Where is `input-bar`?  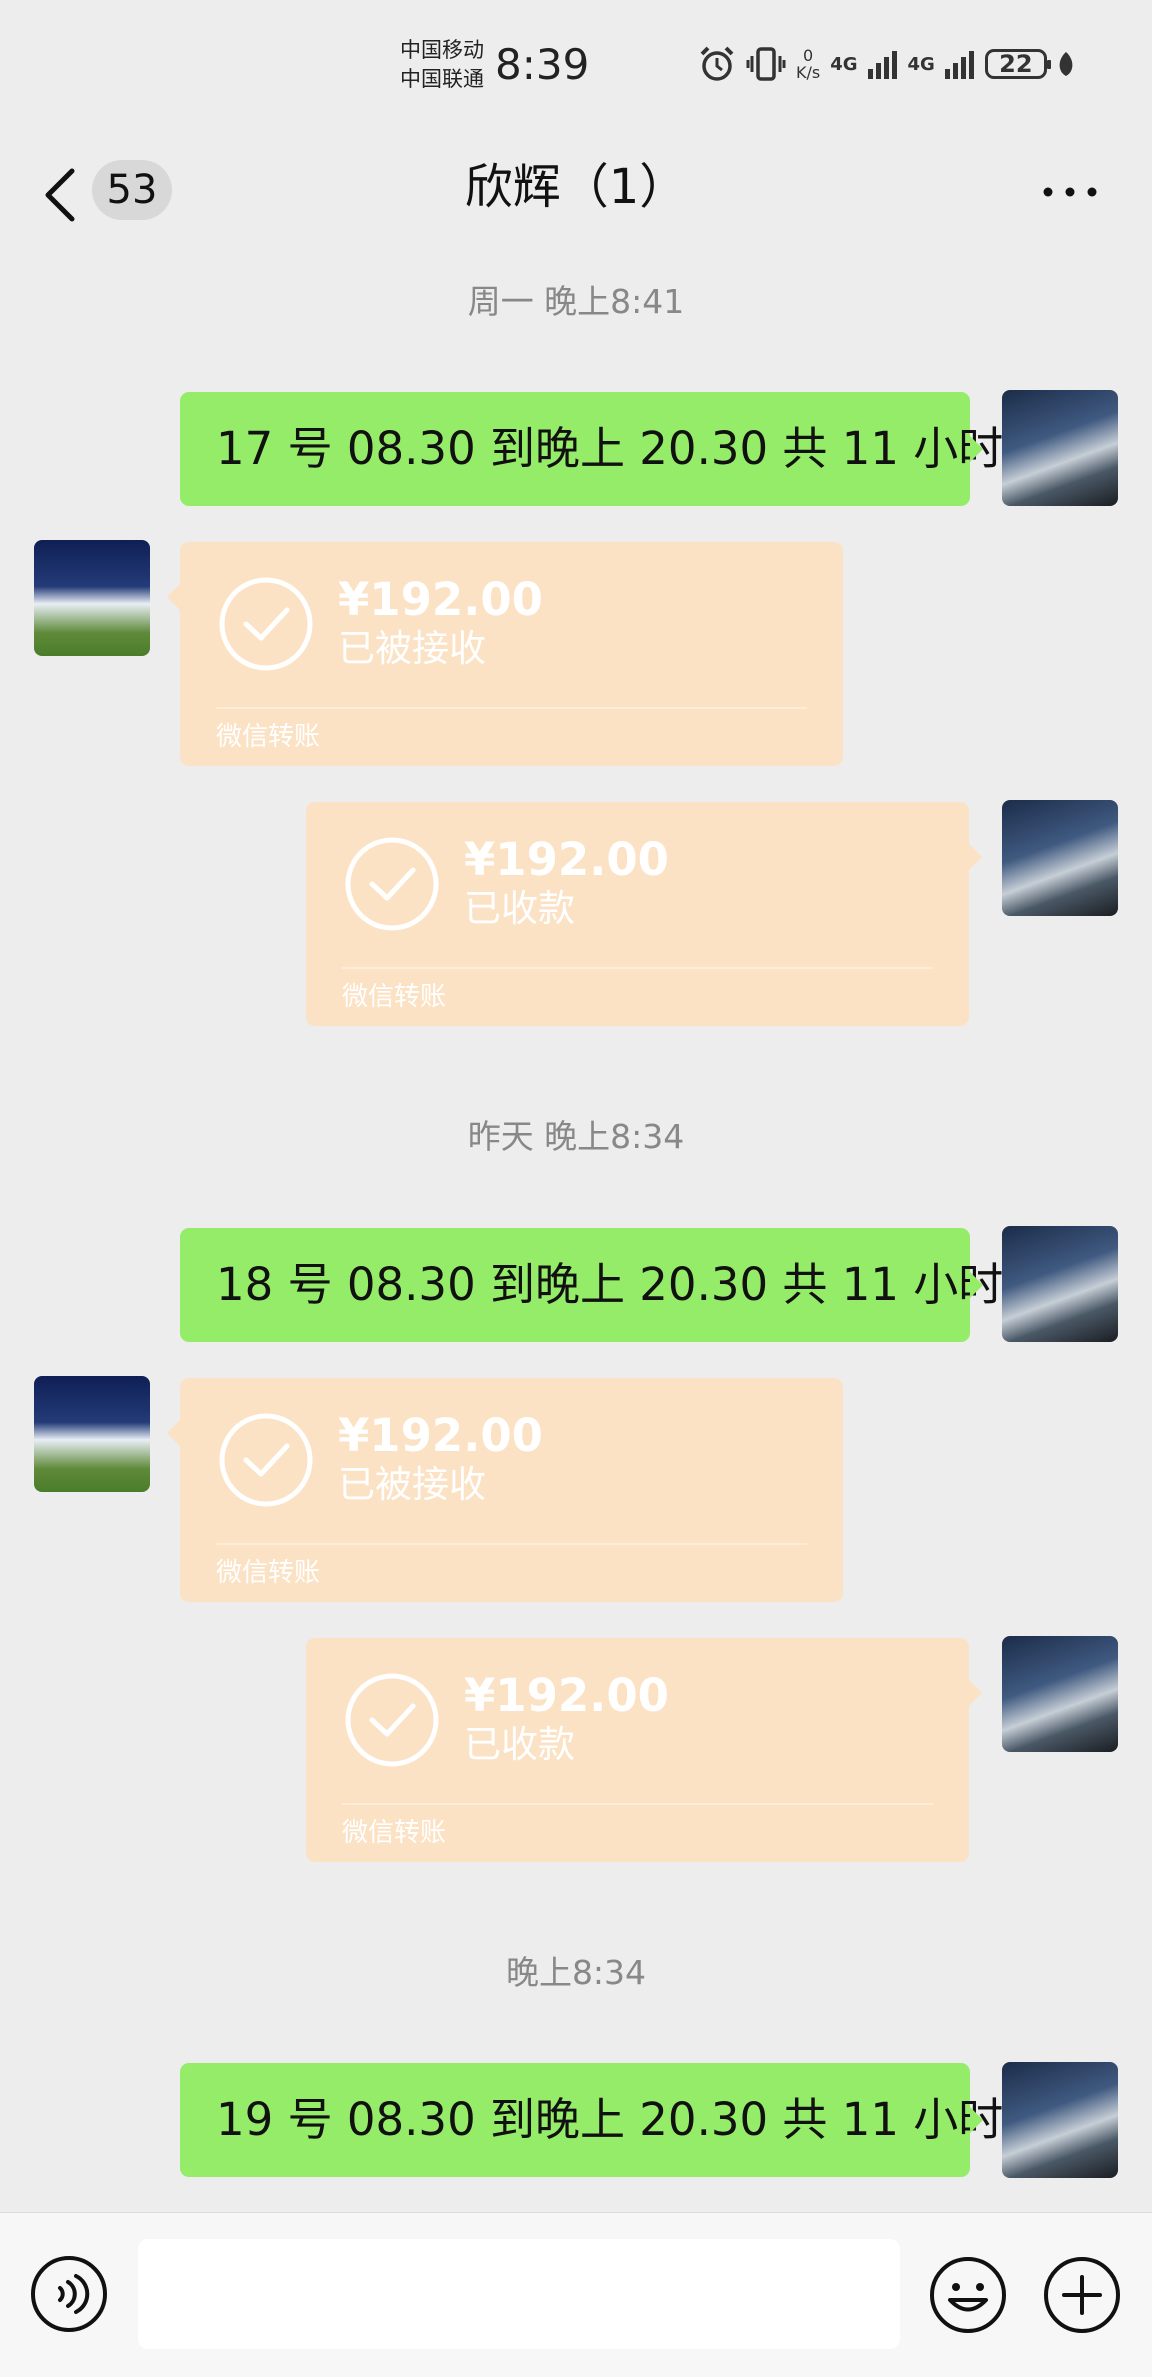
input-bar is located at coordinates (576, 2294).